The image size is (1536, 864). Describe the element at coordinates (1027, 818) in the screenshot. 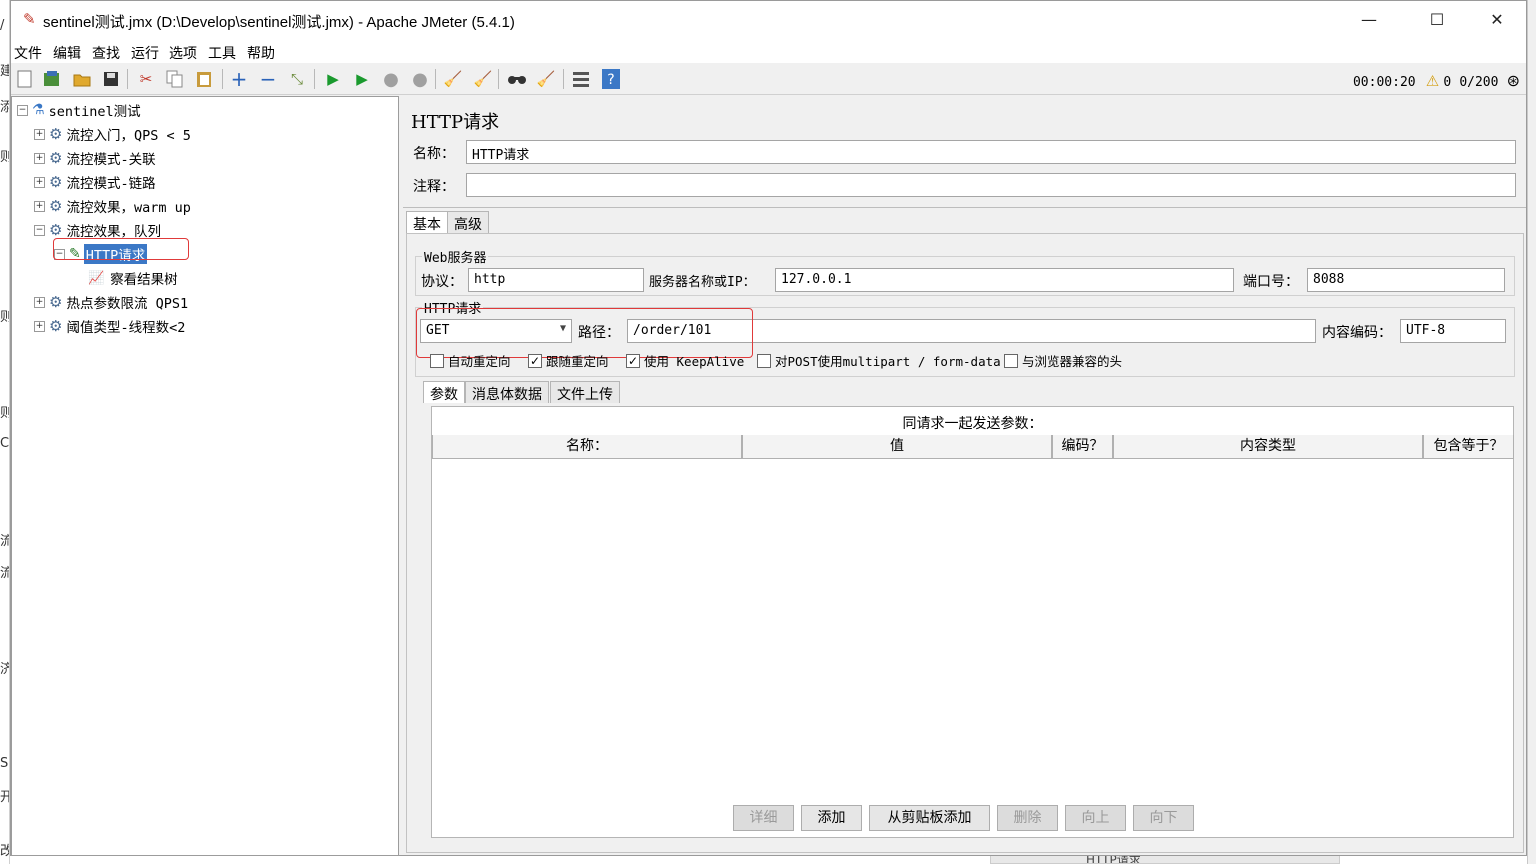

I see `delete-button: 删除` at that location.